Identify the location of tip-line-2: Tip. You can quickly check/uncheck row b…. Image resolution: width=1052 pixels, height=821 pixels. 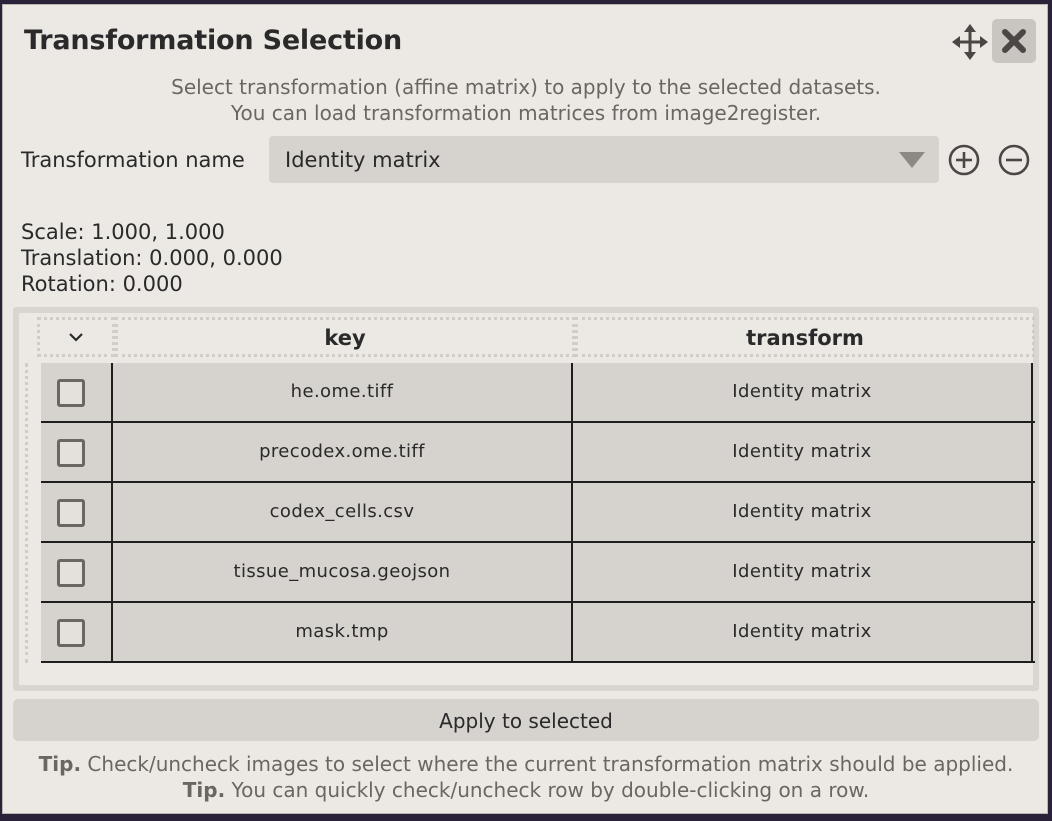
(526, 790).